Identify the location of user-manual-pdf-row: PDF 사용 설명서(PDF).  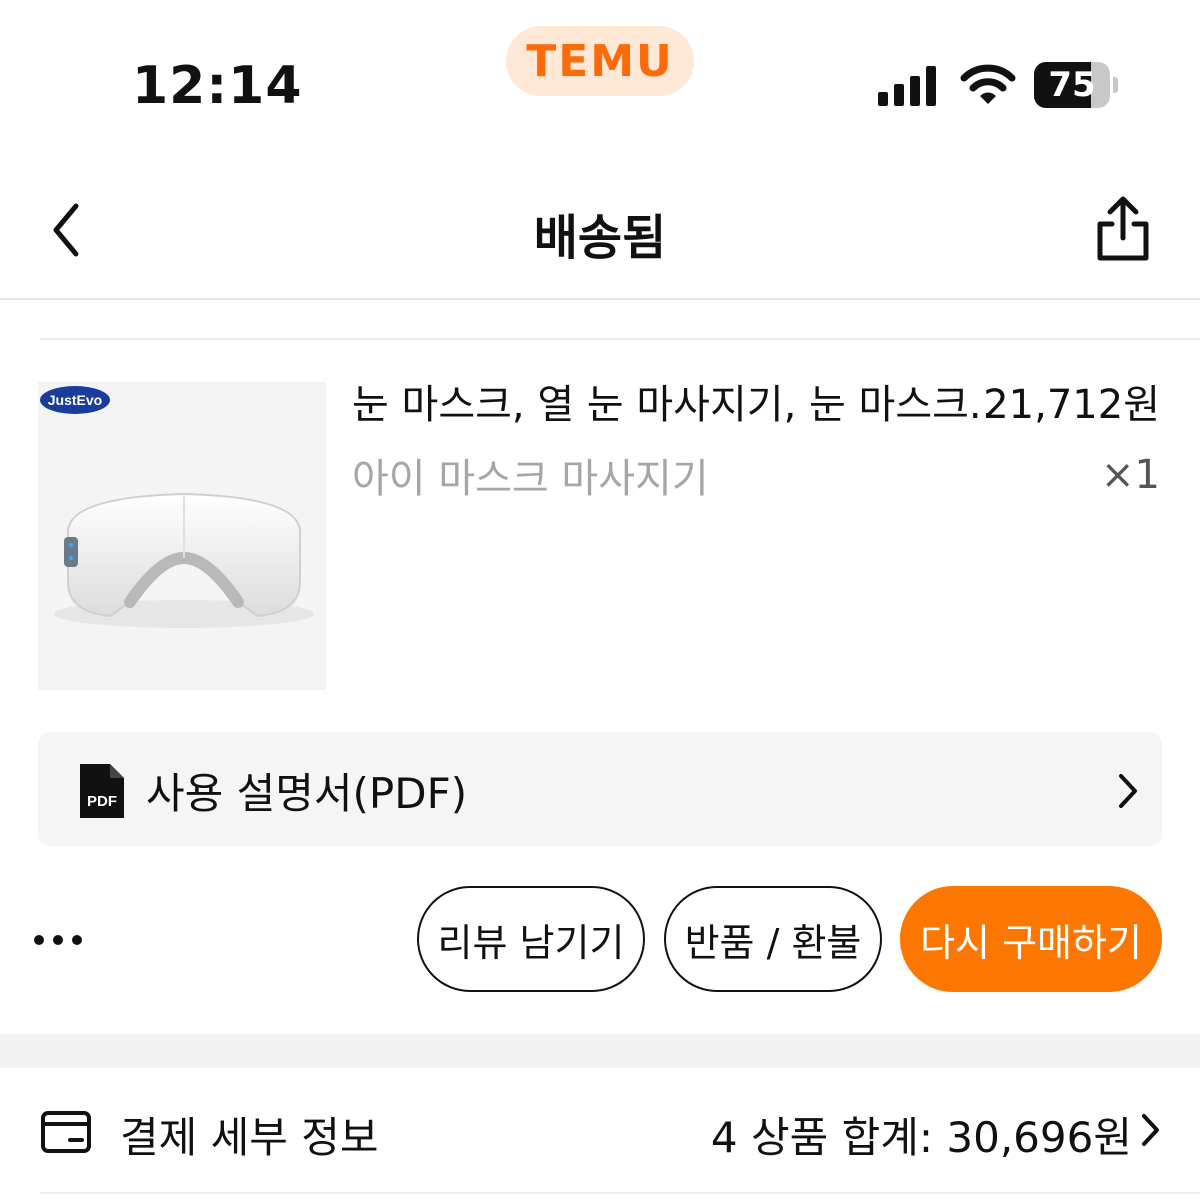
(600, 789).